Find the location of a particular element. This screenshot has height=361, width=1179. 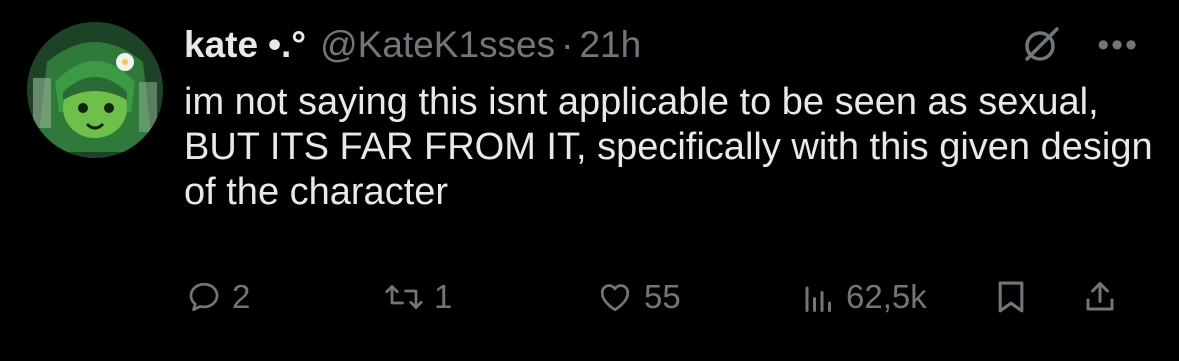

timestamp: 21h is located at coordinates (610, 45).